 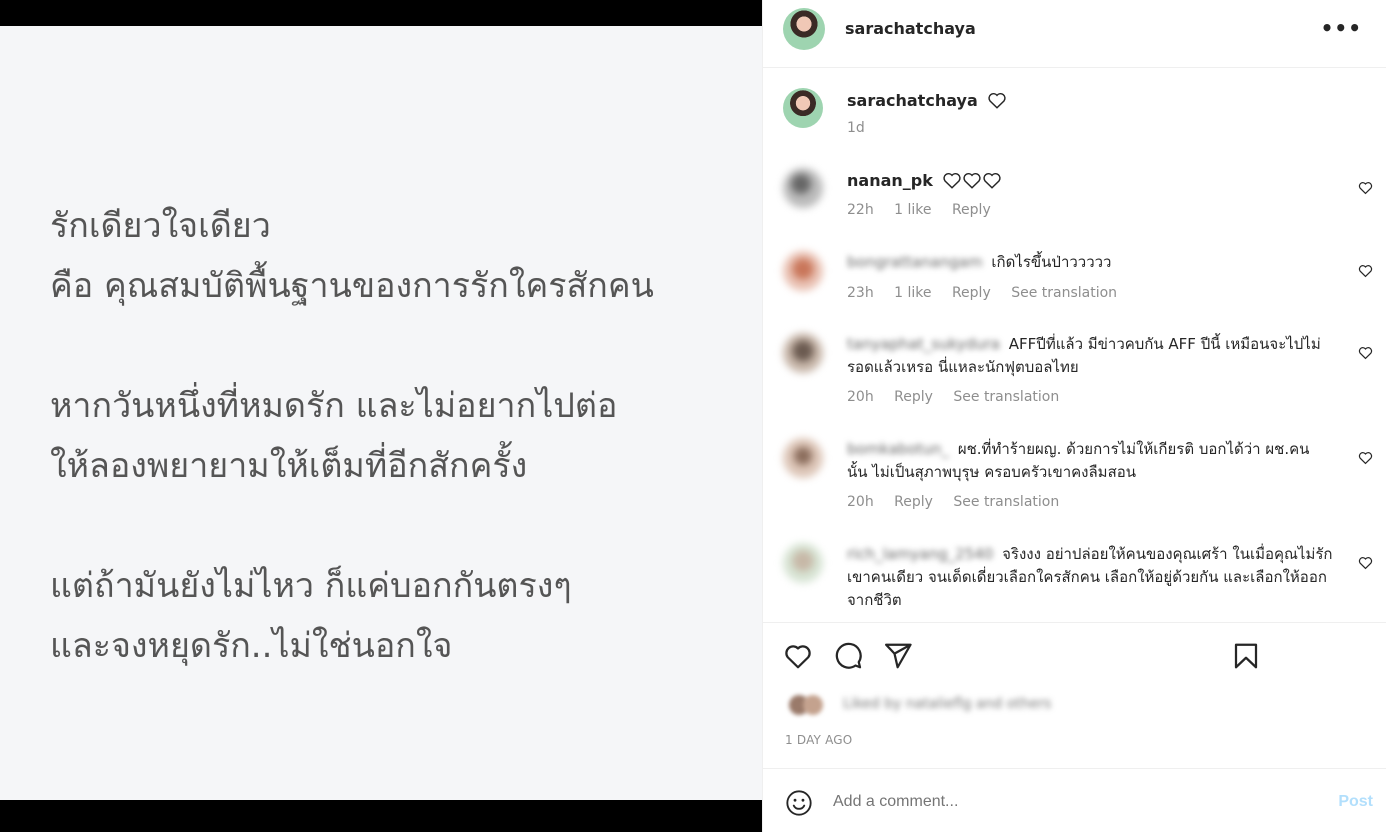 What do you see at coordinates (898, 656) in the screenshot?
I see `share-icon` at bounding box center [898, 656].